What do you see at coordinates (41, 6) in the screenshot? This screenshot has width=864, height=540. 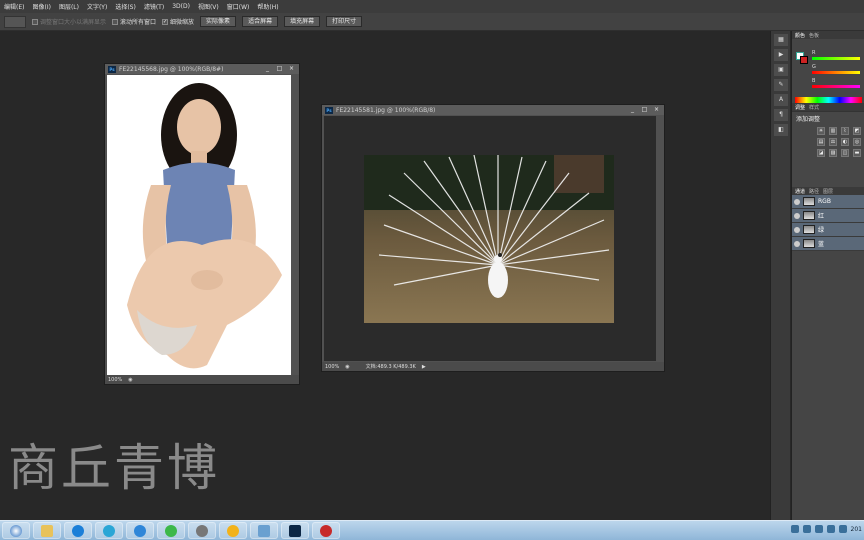 I see `menu-image: 图像(I)` at bounding box center [41, 6].